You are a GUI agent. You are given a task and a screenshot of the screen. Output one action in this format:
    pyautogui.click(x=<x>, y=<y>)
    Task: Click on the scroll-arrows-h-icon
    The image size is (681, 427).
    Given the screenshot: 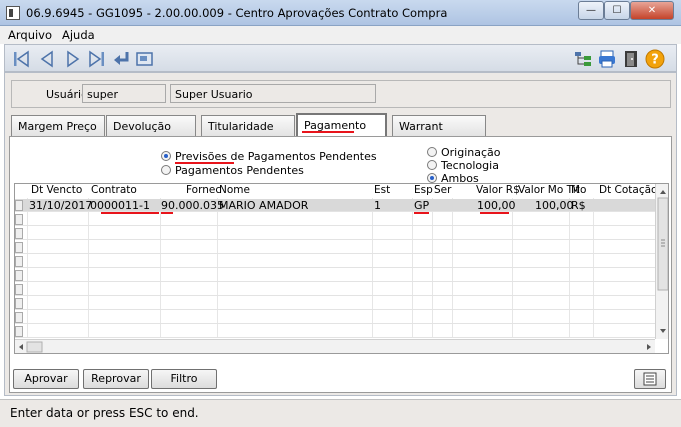 What is the action you would take?
    pyautogui.click(x=335, y=347)
    